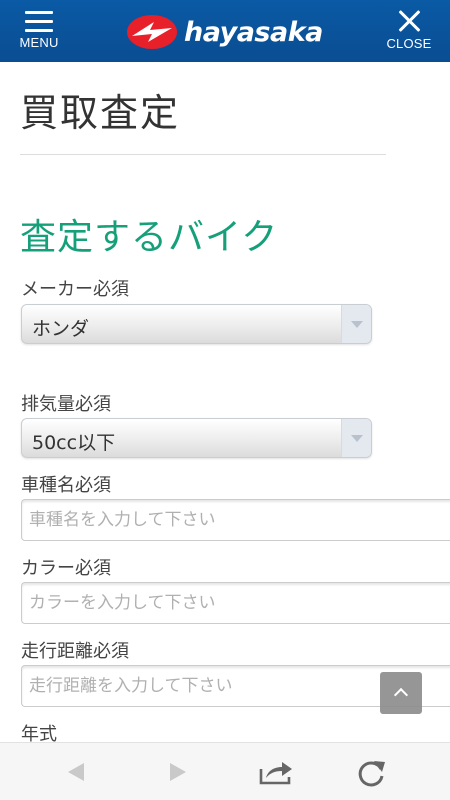  What do you see at coordinates (75, 651) in the screenshot?
I see `mileage-label: 走行距離必須` at bounding box center [75, 651].